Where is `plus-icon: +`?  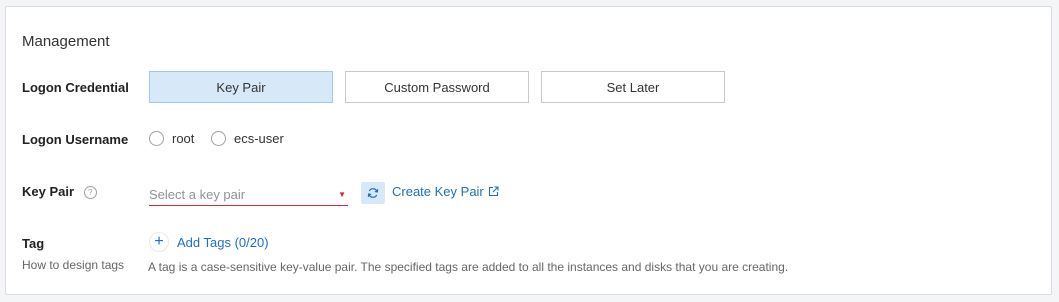
plus-icon: + is located at coordinates (159, 242).